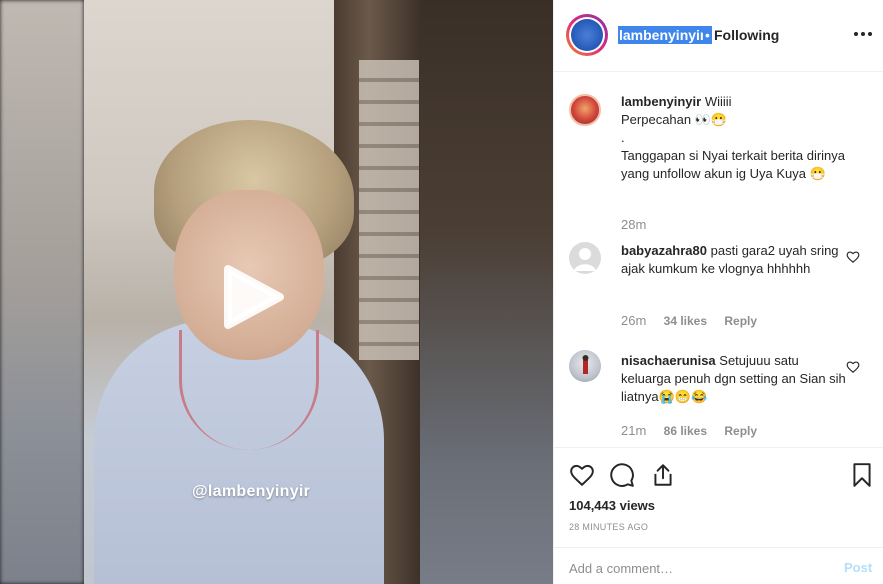 This screenshot has height=584, width=883. Describe the element at coordinates (585, 110) in the screenshot. I see `caption-author-avatar` at that location.